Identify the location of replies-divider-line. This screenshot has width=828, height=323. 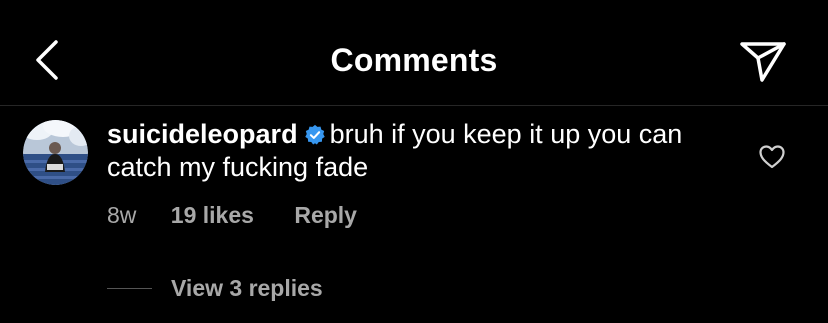
(129, 288).